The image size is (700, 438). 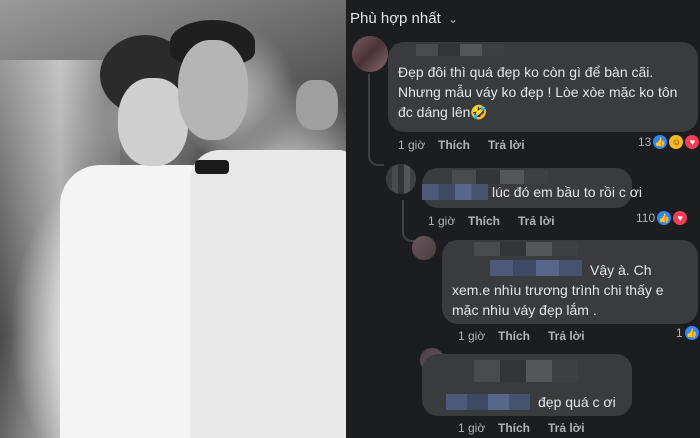 I want to click on reaction-summary: 110 👍 ♥, so click(x=662, y=218).